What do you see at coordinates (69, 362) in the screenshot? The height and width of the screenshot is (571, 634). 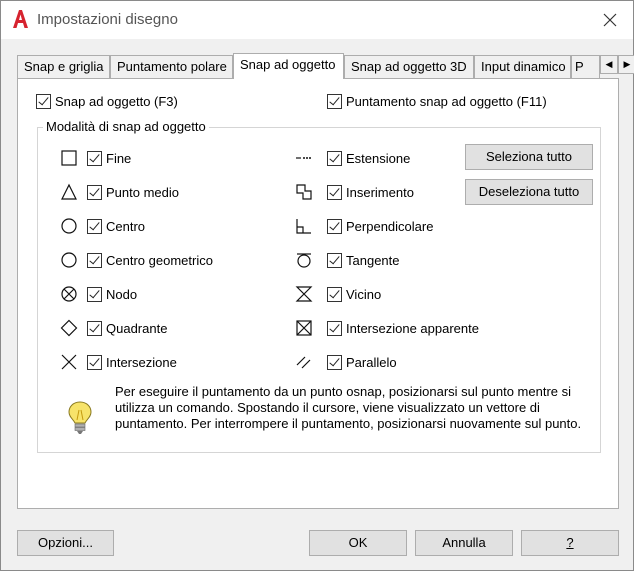 I see `intersection-x-icon` at bounding box center [69, 362].